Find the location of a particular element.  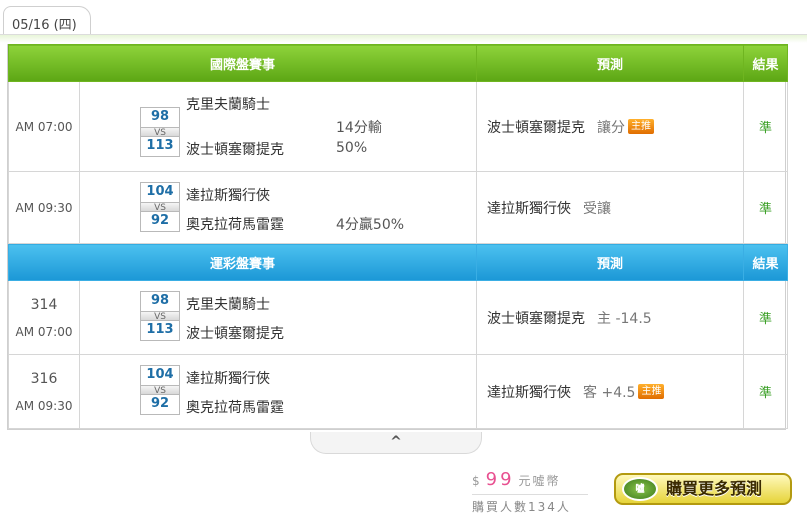

matchup-cell: 98 VS 113 克里夫蘭騎士 波士頓塞爾提克 is located at coordinates (278, 317).